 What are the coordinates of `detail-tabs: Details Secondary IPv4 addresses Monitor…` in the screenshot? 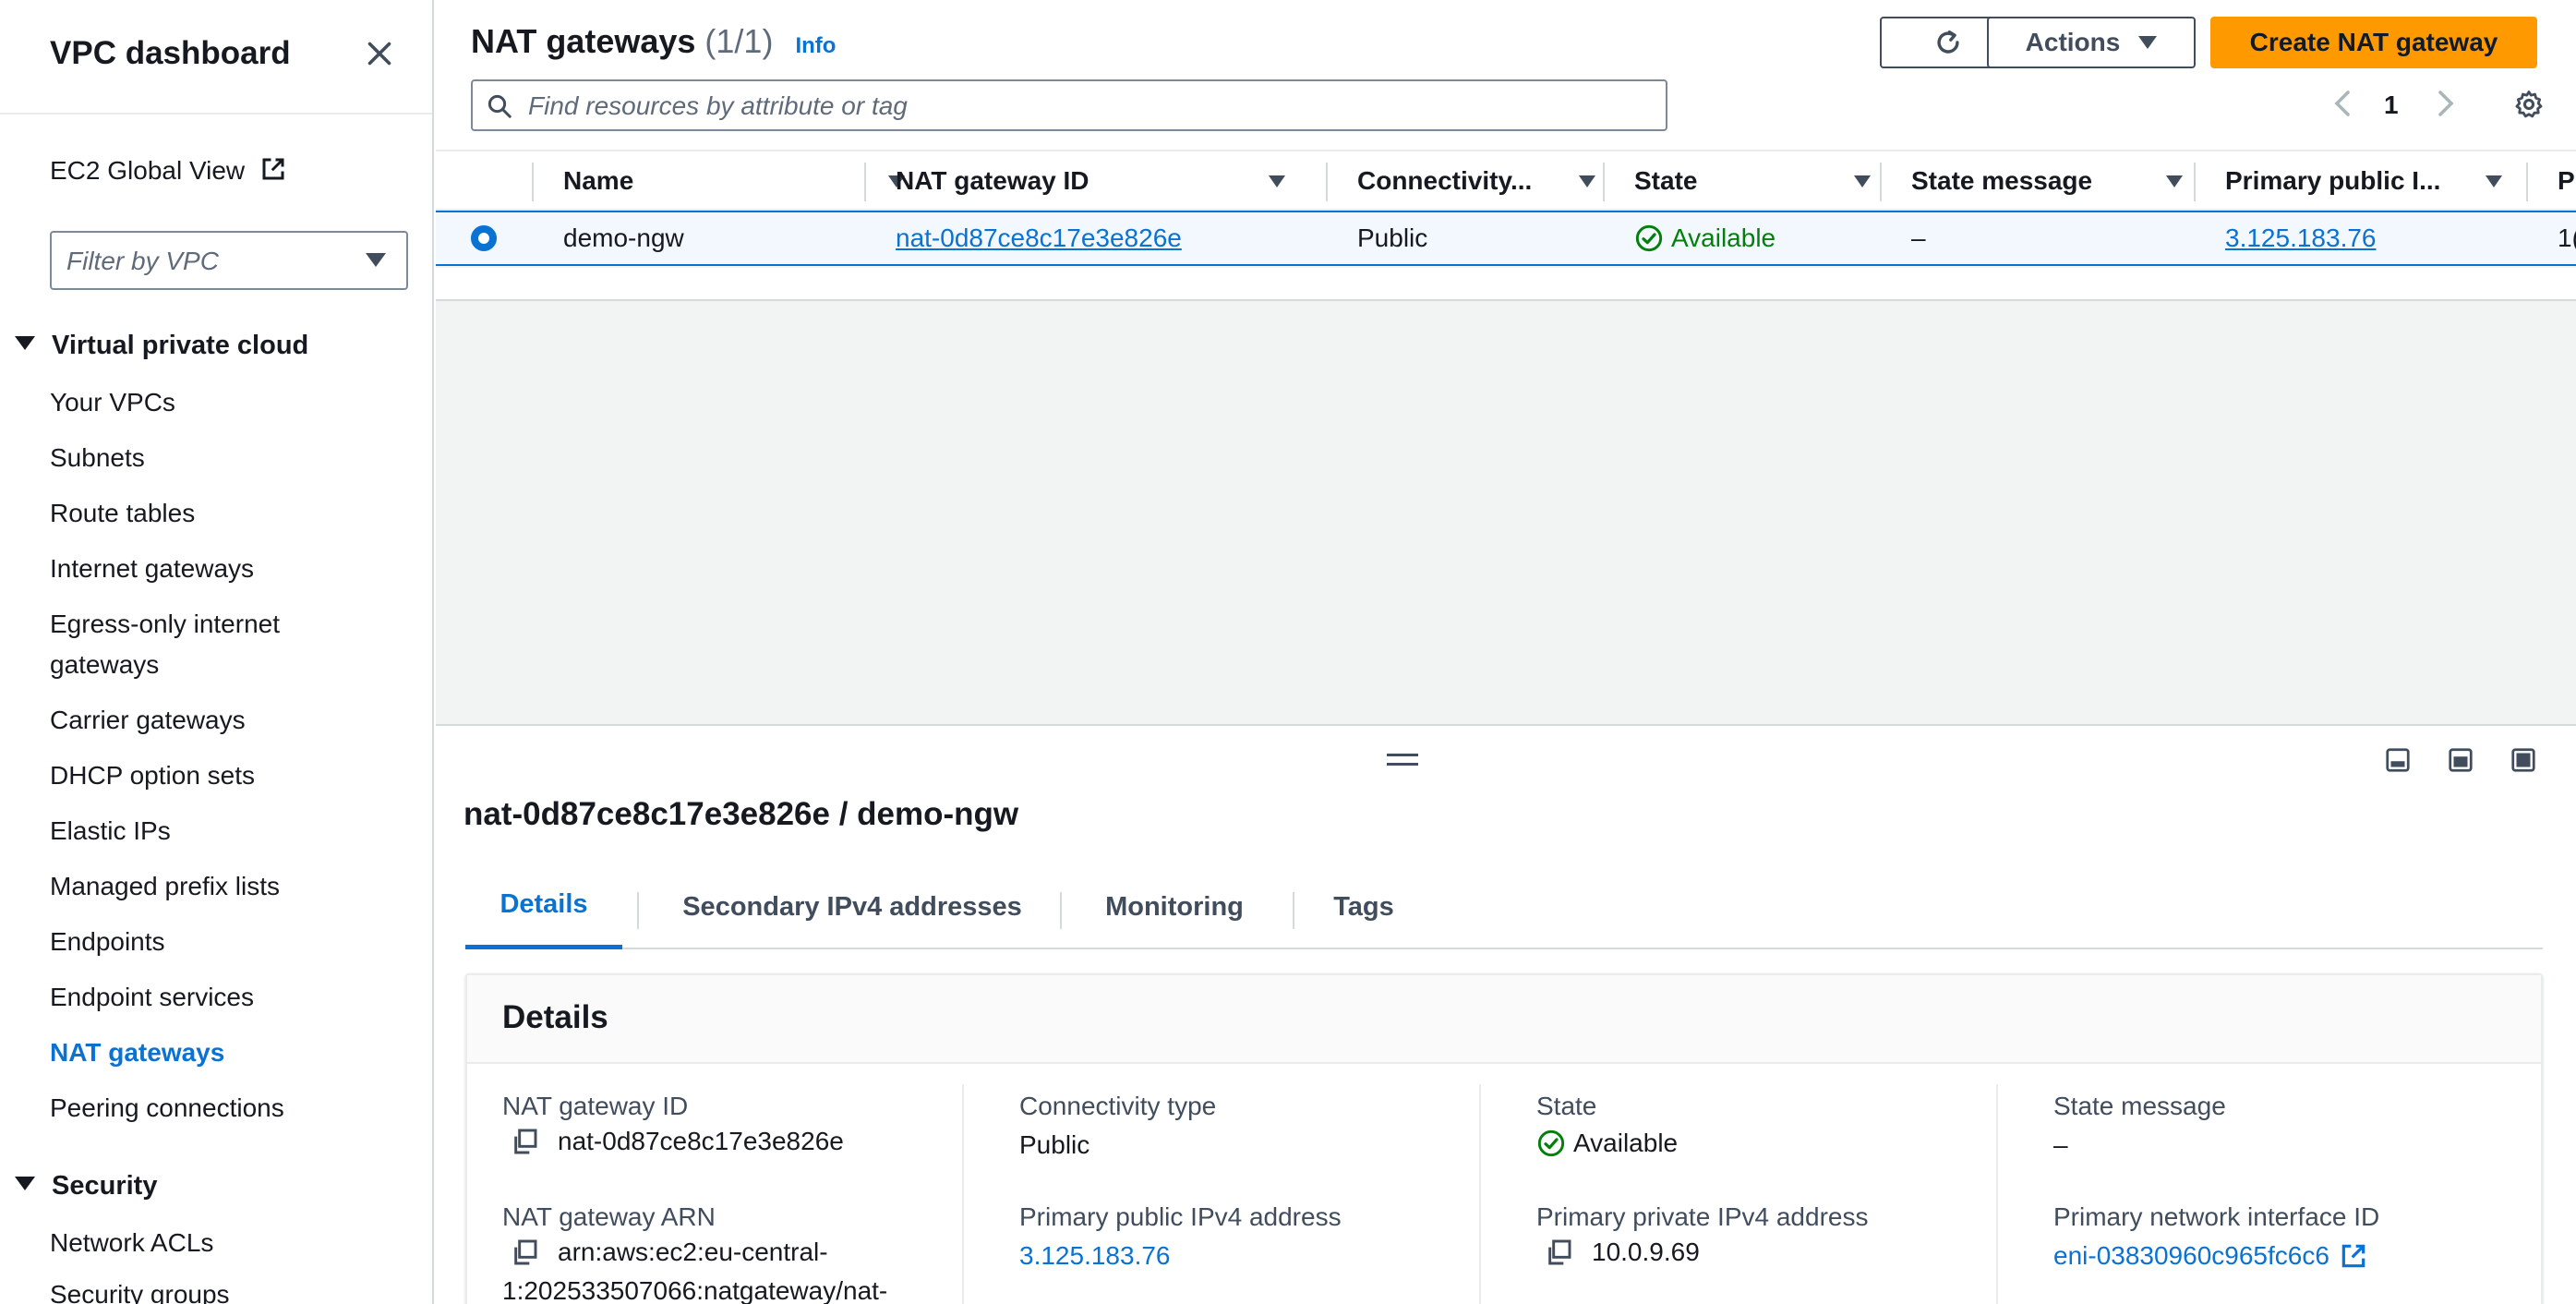 It's located at (1504, 906).